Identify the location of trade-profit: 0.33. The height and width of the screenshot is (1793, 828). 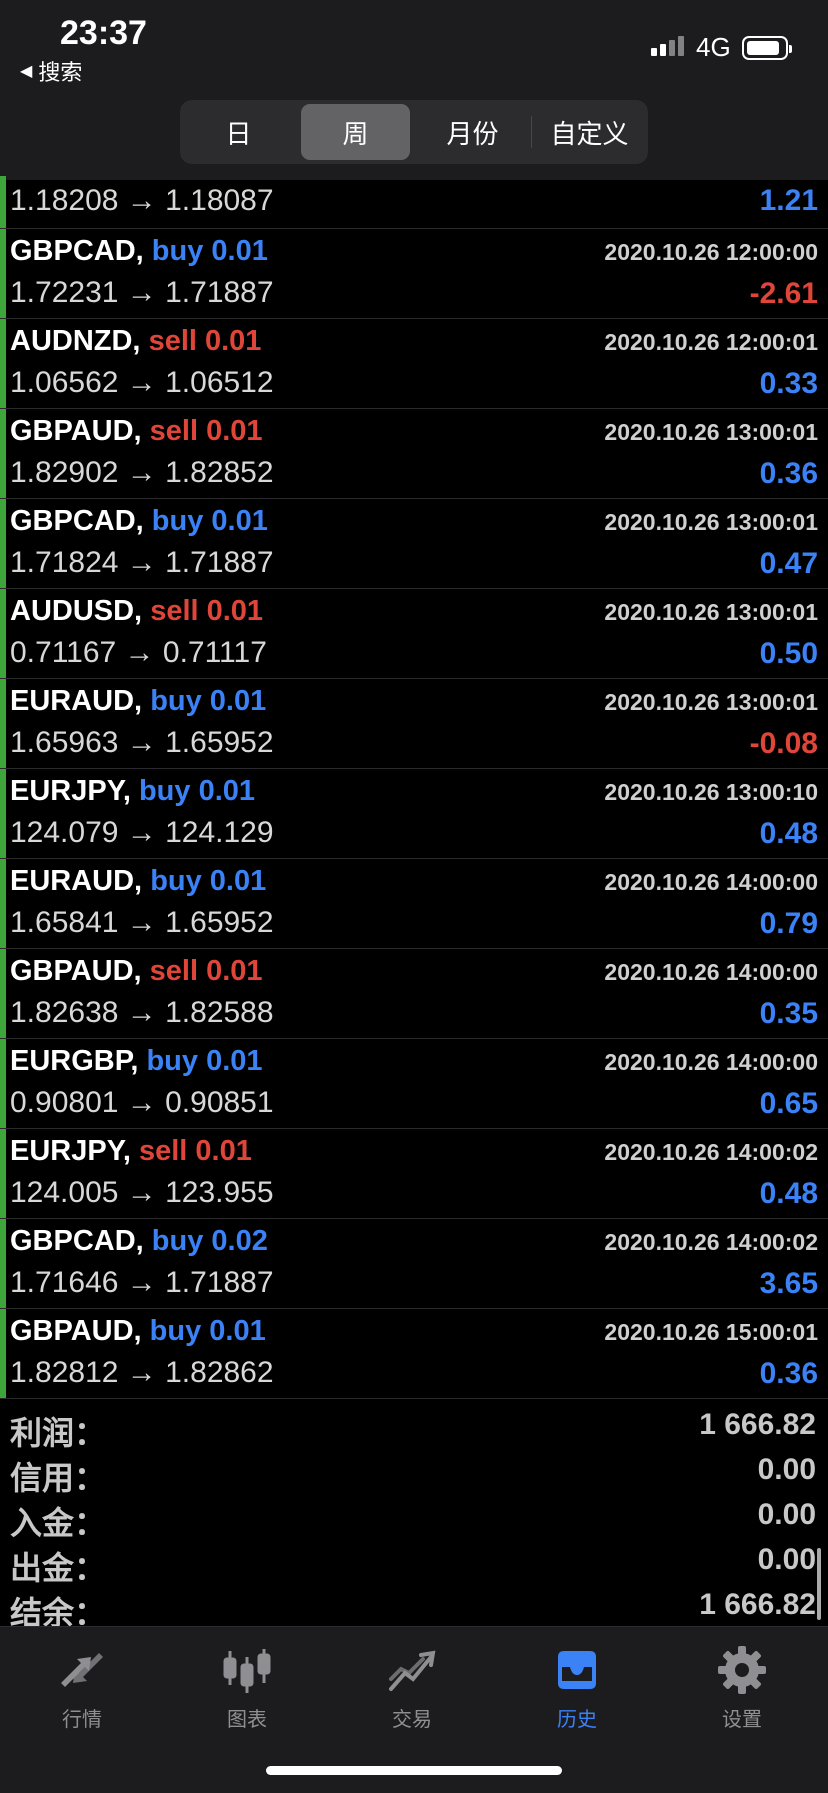
(788, 383).